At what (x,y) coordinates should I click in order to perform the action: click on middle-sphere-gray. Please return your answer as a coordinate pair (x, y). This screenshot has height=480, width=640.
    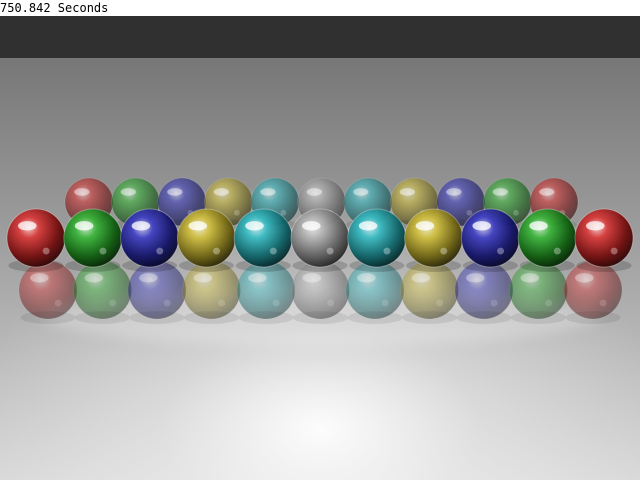
    Looking at the image, I should click on (320, 240).